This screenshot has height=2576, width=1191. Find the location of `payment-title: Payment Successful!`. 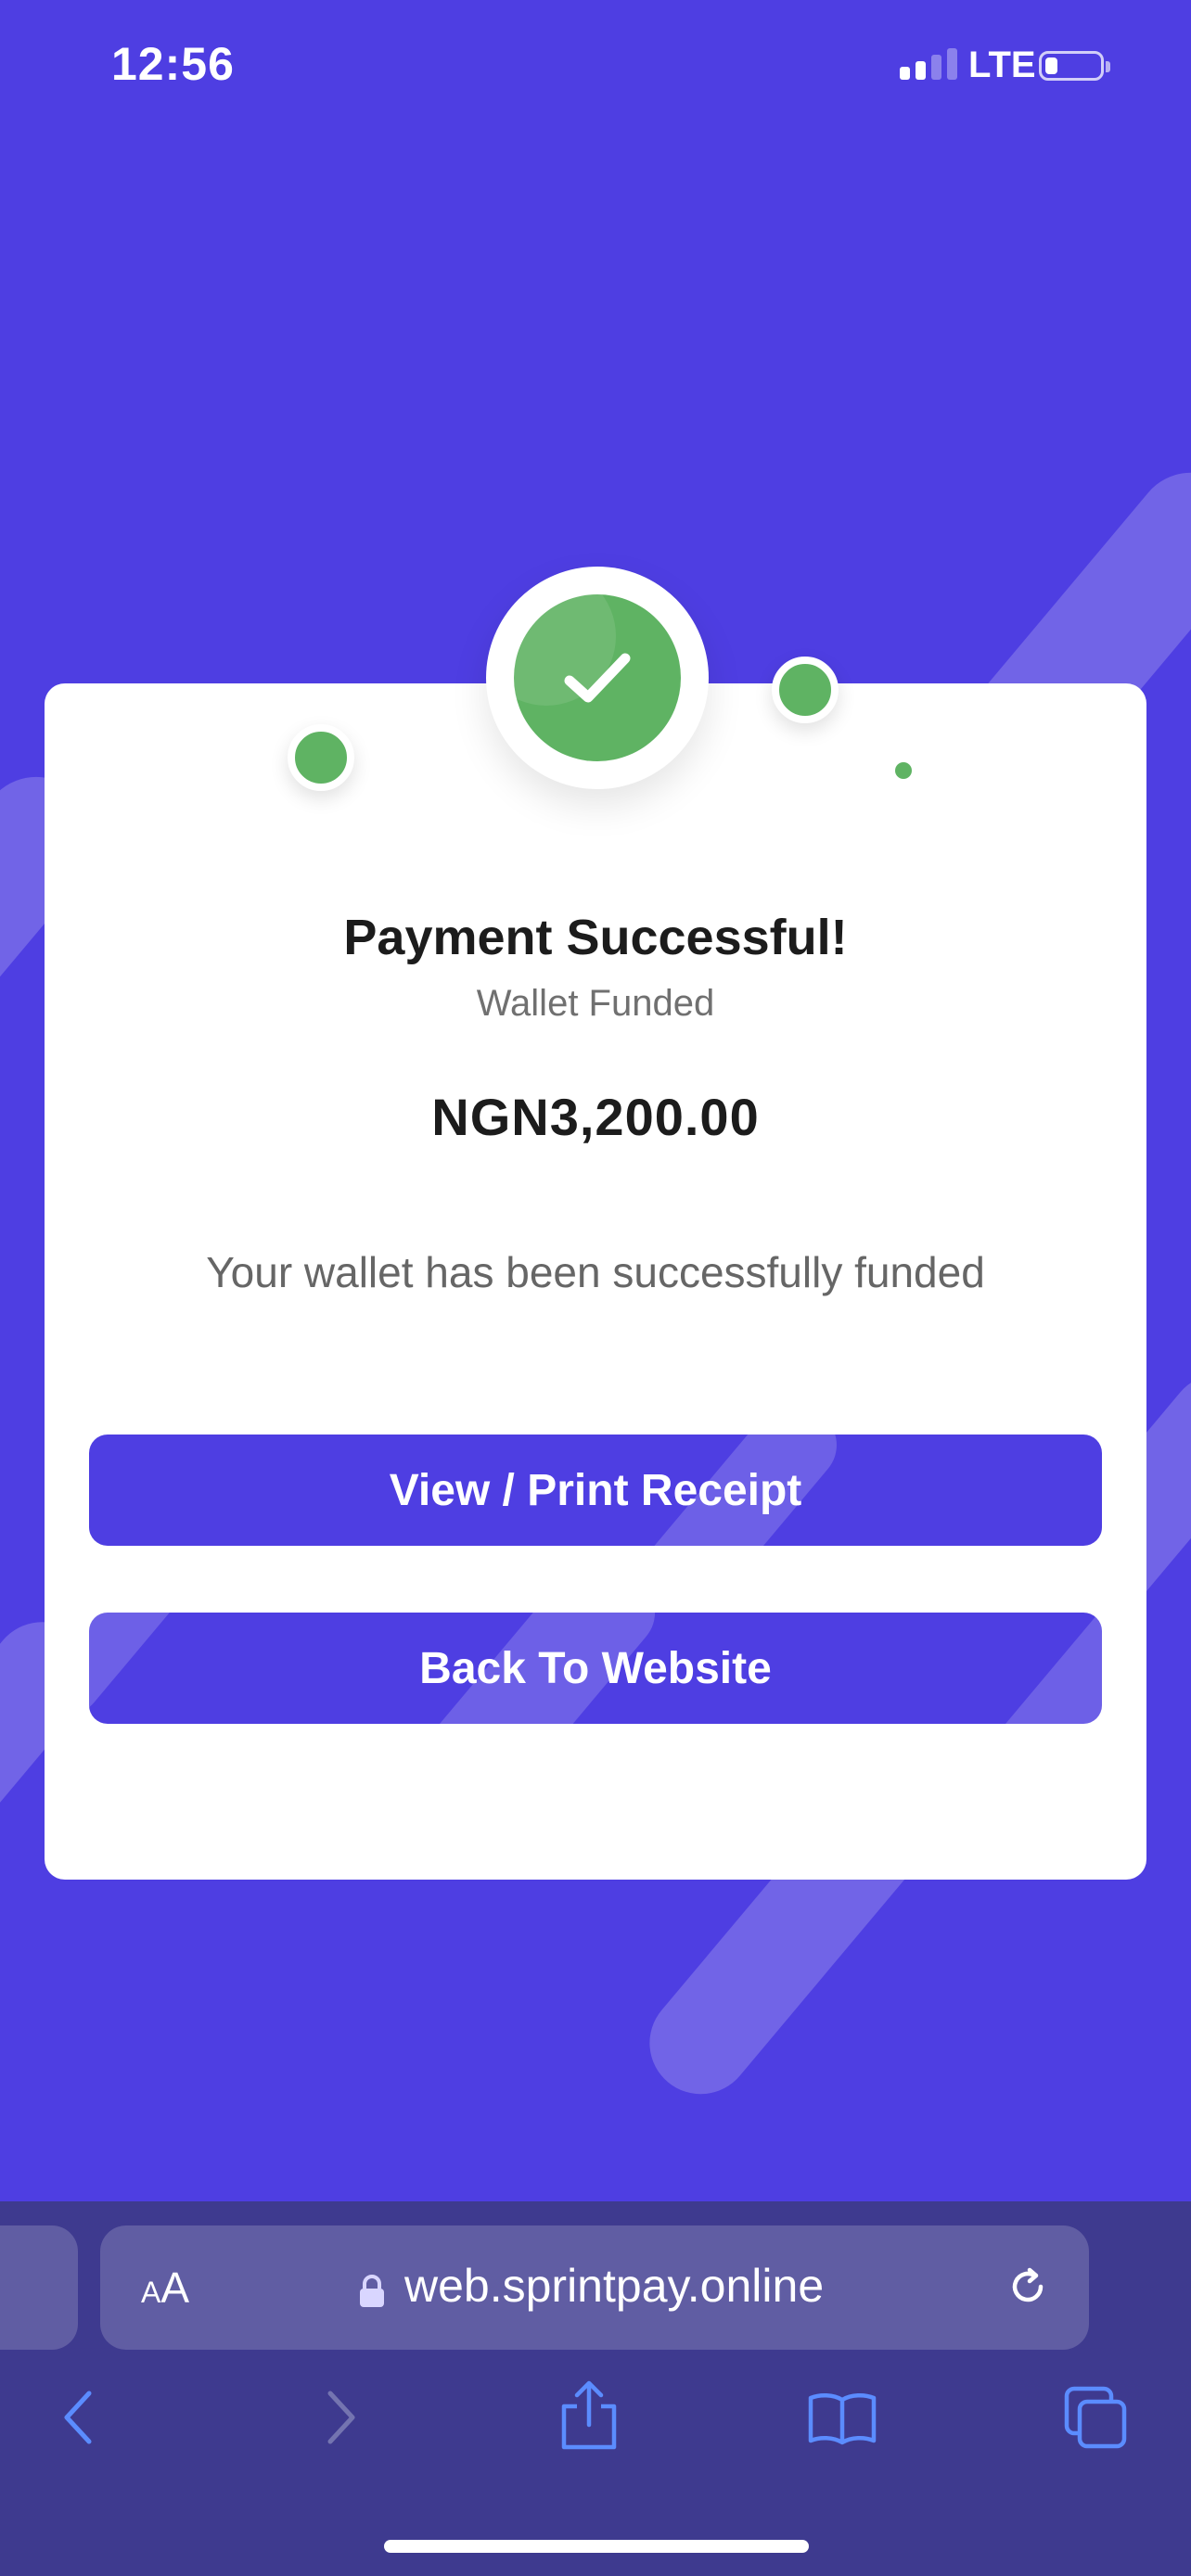

payment-title: Payment Successful! is located at coordinates (595, 937).